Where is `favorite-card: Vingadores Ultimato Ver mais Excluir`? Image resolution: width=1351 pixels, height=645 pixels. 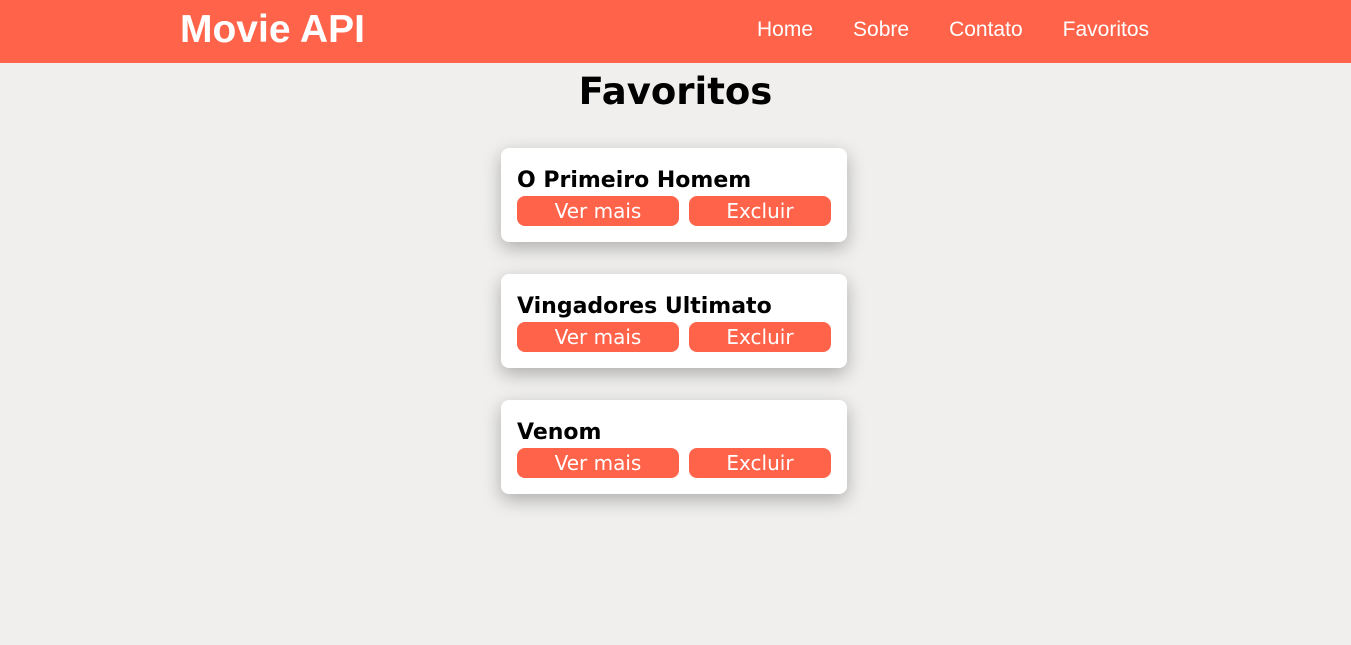 favorite-card: Vingadores Ultimato Ver mais Excluir is located at coordinates (674, 321).